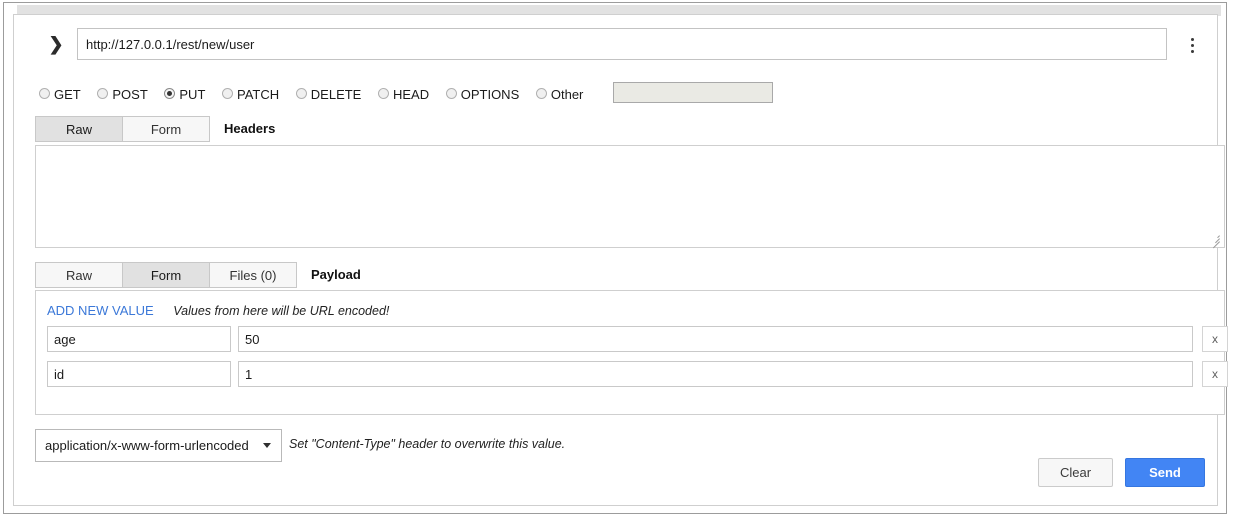  I want to click on method-label-delete: DELETE, so click(336, 94).